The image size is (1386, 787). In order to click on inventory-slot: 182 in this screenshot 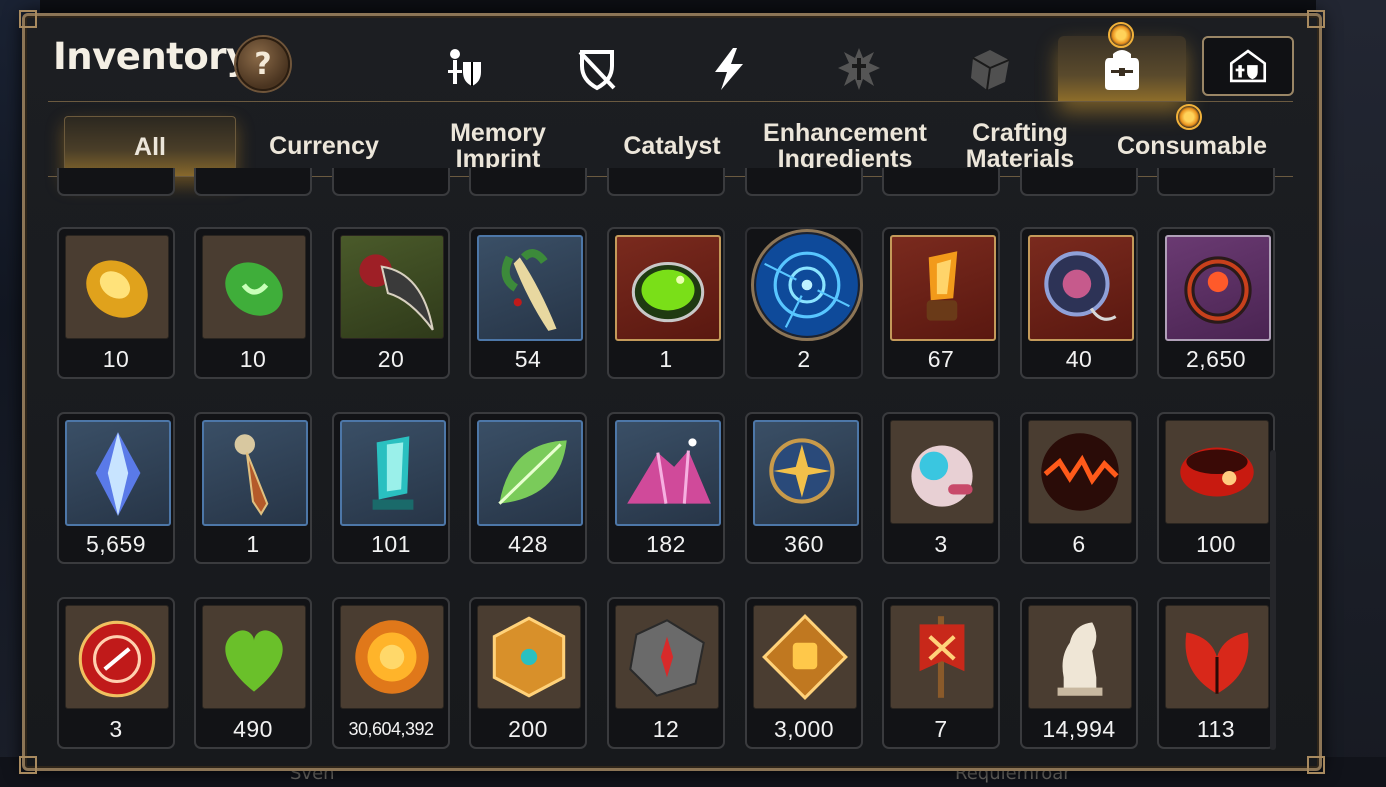, I will do `click(666, 488)`.